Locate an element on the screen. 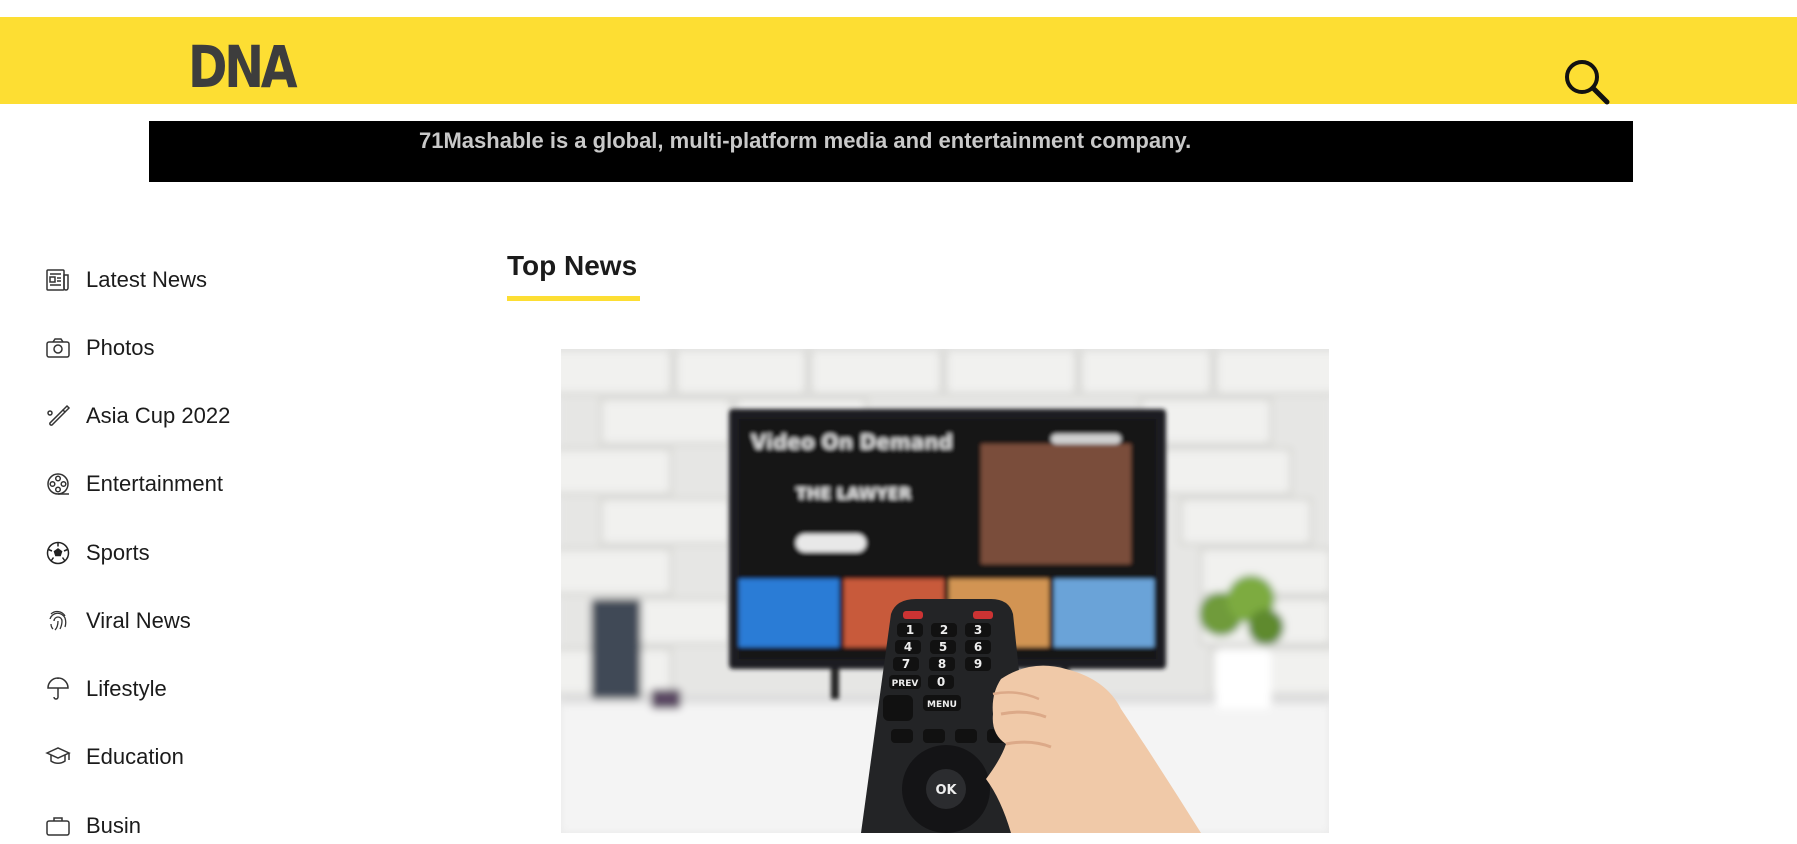 The height and width of the screenshot is (844, 1797). sidebar-item-latest-news: Latest News is located at coordinates (204, 280).